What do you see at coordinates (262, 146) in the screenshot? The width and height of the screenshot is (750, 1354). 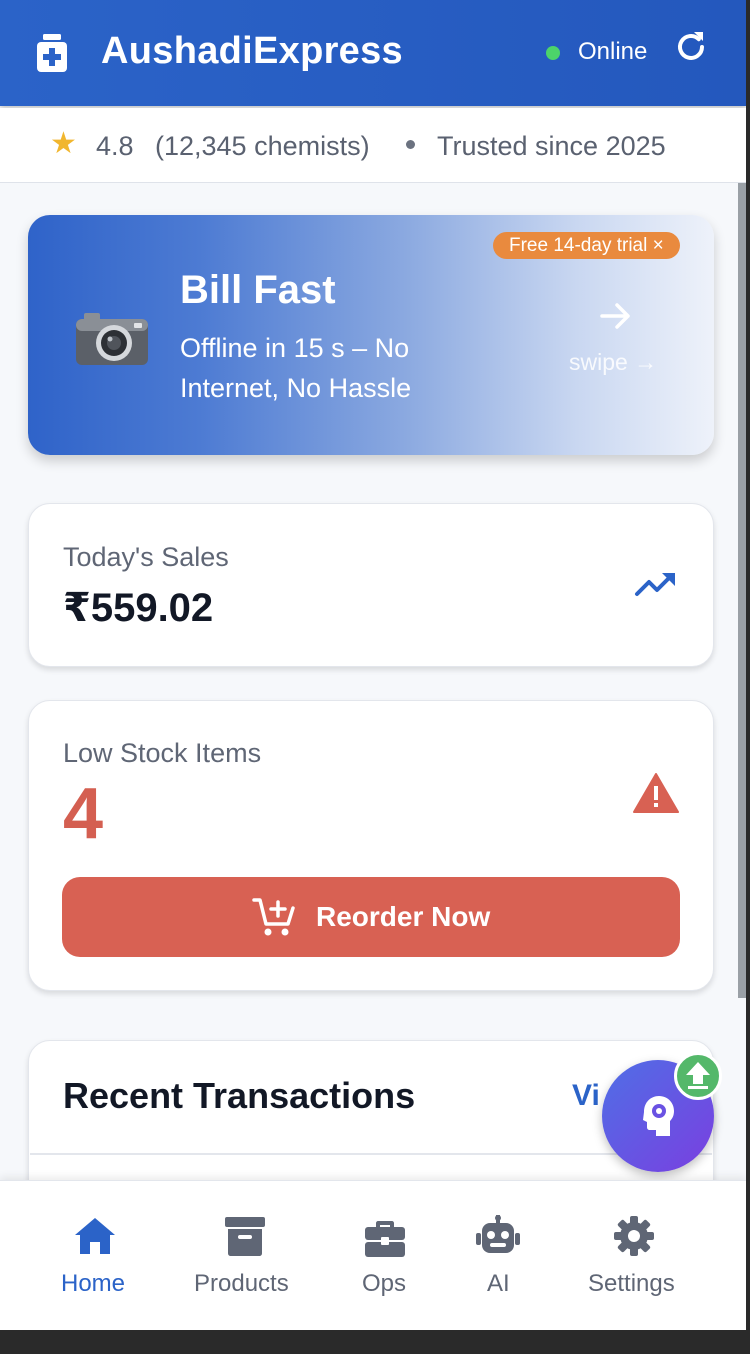 I see `rating-count: (12,345 chemists)` at bounding box center [262, 146].